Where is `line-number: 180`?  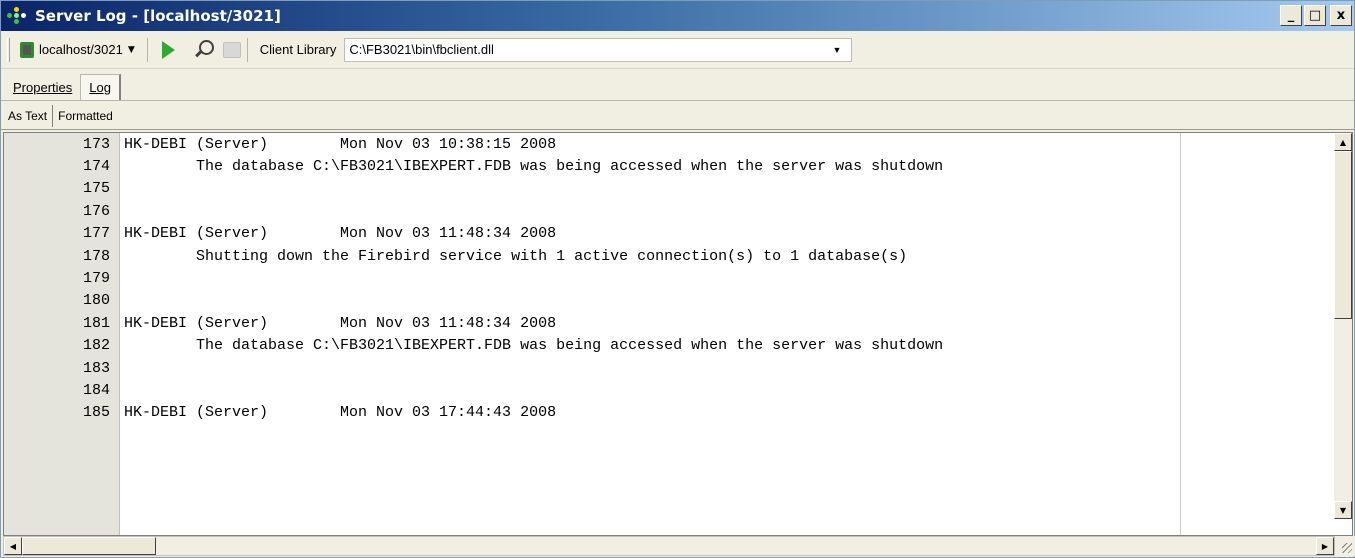 line-number: 180 is located at coordinates (96, 301).